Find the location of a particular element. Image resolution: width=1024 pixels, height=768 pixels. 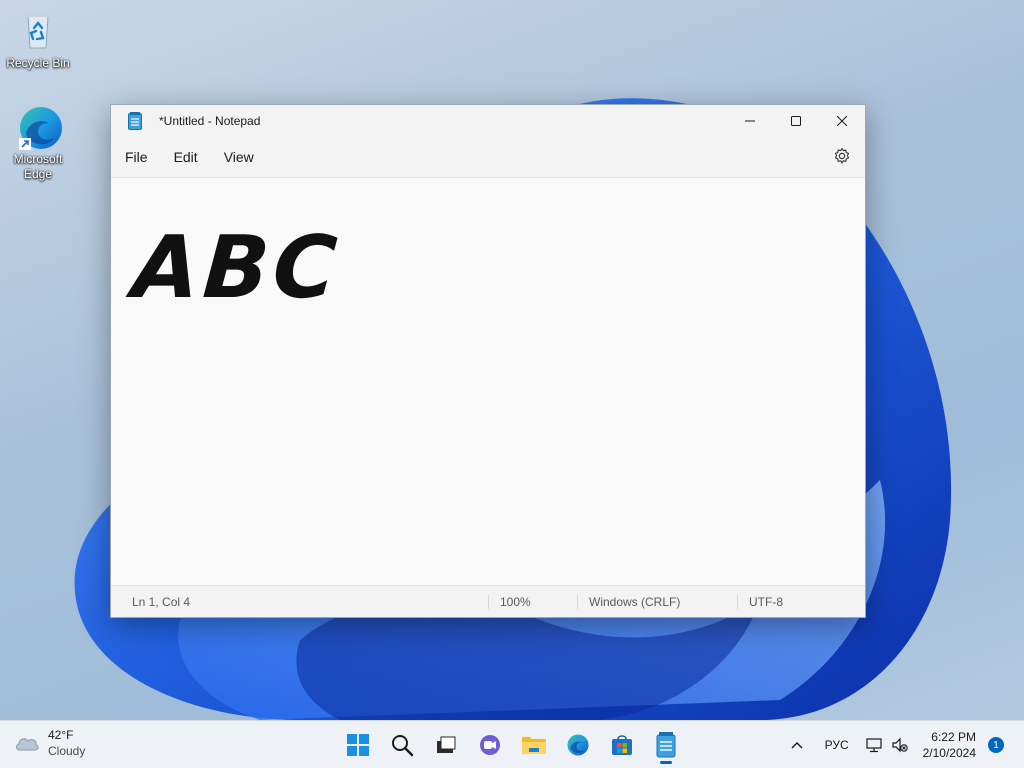

chat-button is located at coordinates (490, 745).